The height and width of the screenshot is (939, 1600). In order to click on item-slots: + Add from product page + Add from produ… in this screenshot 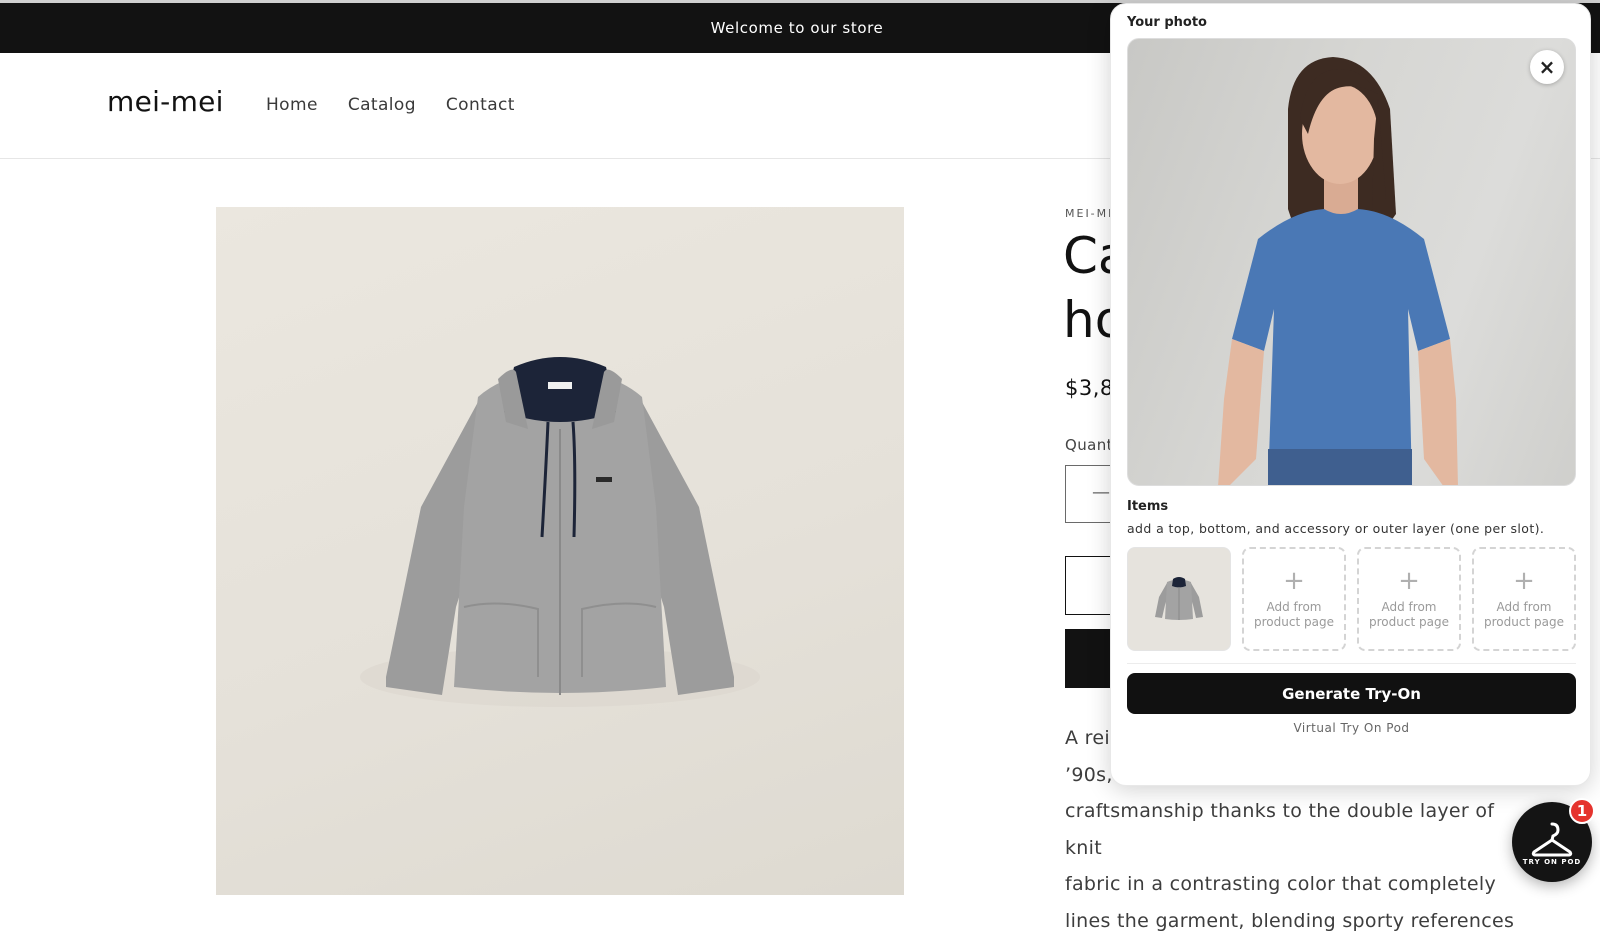, I will do `click(1351, 599)`.